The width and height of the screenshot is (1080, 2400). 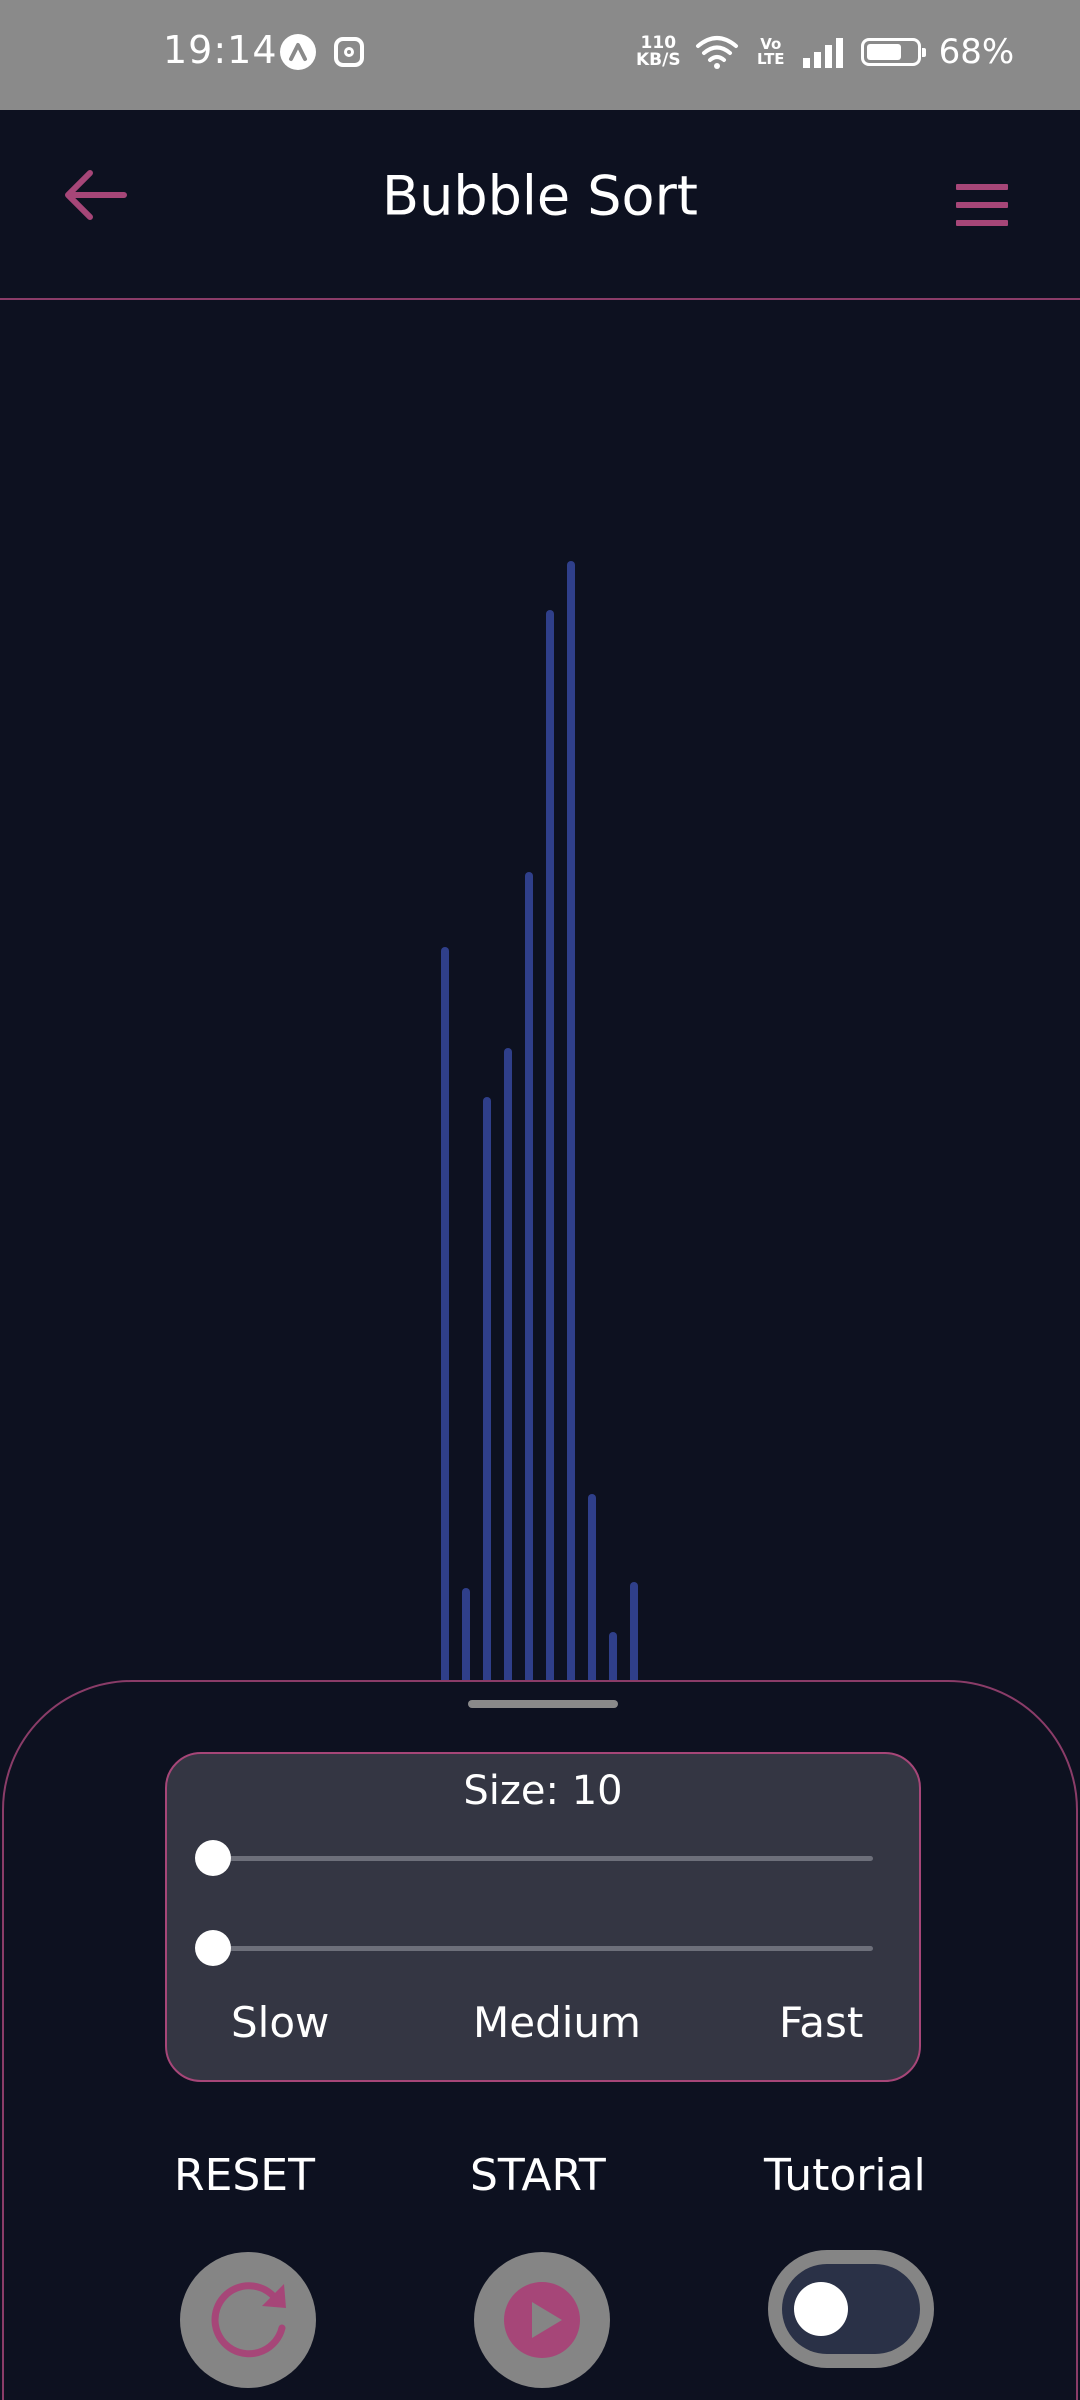 I want to click on sheet-drag-handle, so click(x=543, y=1704).